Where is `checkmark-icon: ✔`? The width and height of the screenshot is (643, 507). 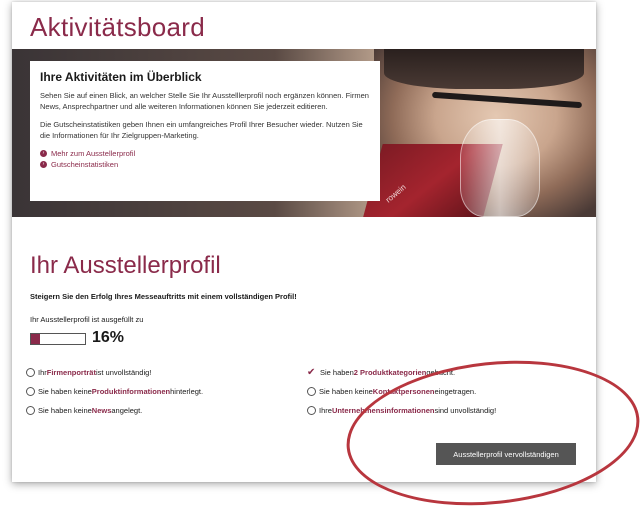
checkmark-icon: ✔ is located at coordinates (311, 372).